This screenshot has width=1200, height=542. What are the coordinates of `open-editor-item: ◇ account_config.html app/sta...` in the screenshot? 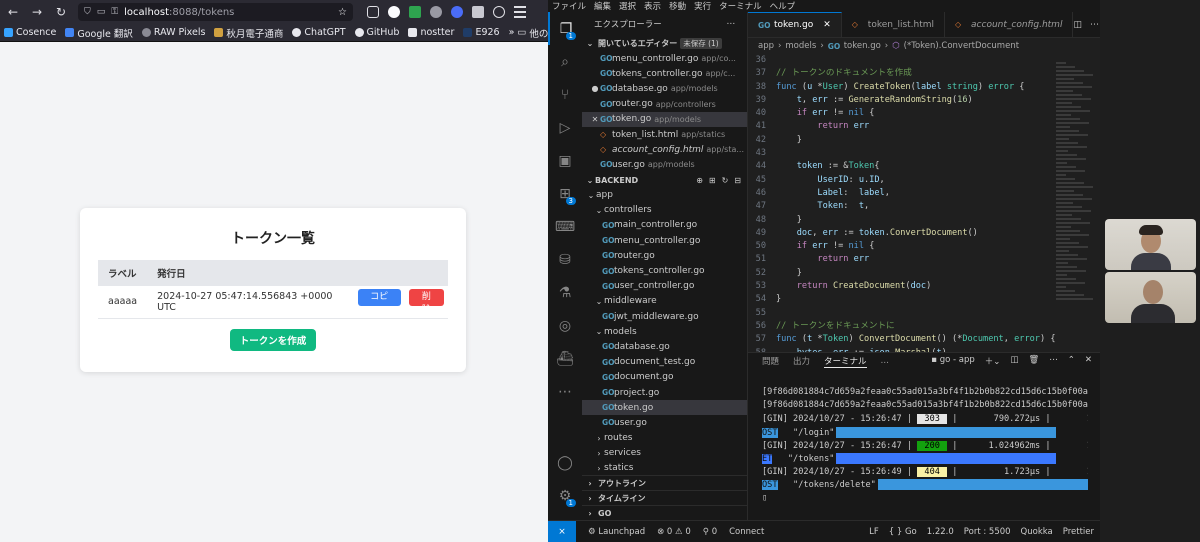 It's located at (664, 149).